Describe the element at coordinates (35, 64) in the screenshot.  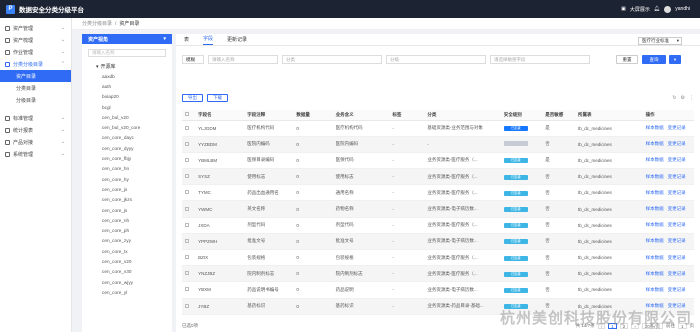
I see `sidebar-item-classification-catalog: 分类分级目录 ⌃` at that location.